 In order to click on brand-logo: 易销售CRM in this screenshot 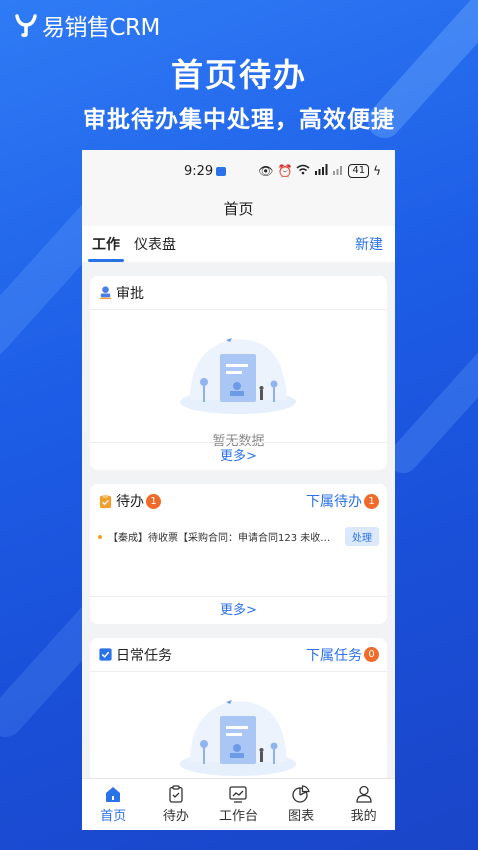, I will do `click(87, 25)`.